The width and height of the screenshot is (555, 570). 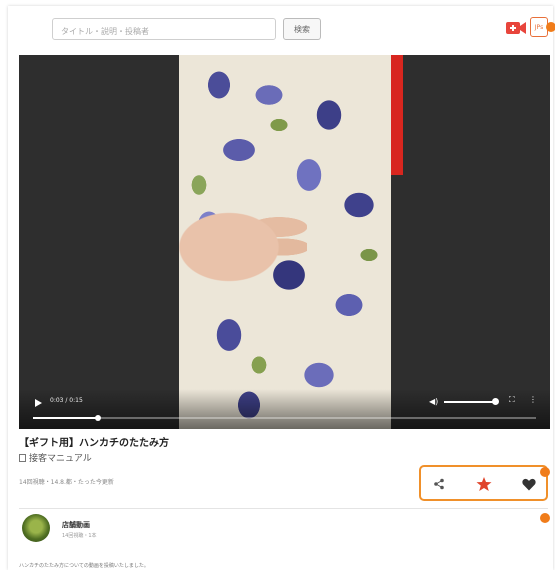 What do you see at coordinates (38, 403) in the screenshot?
I see `play-icon` at bounding box center [38, 403].